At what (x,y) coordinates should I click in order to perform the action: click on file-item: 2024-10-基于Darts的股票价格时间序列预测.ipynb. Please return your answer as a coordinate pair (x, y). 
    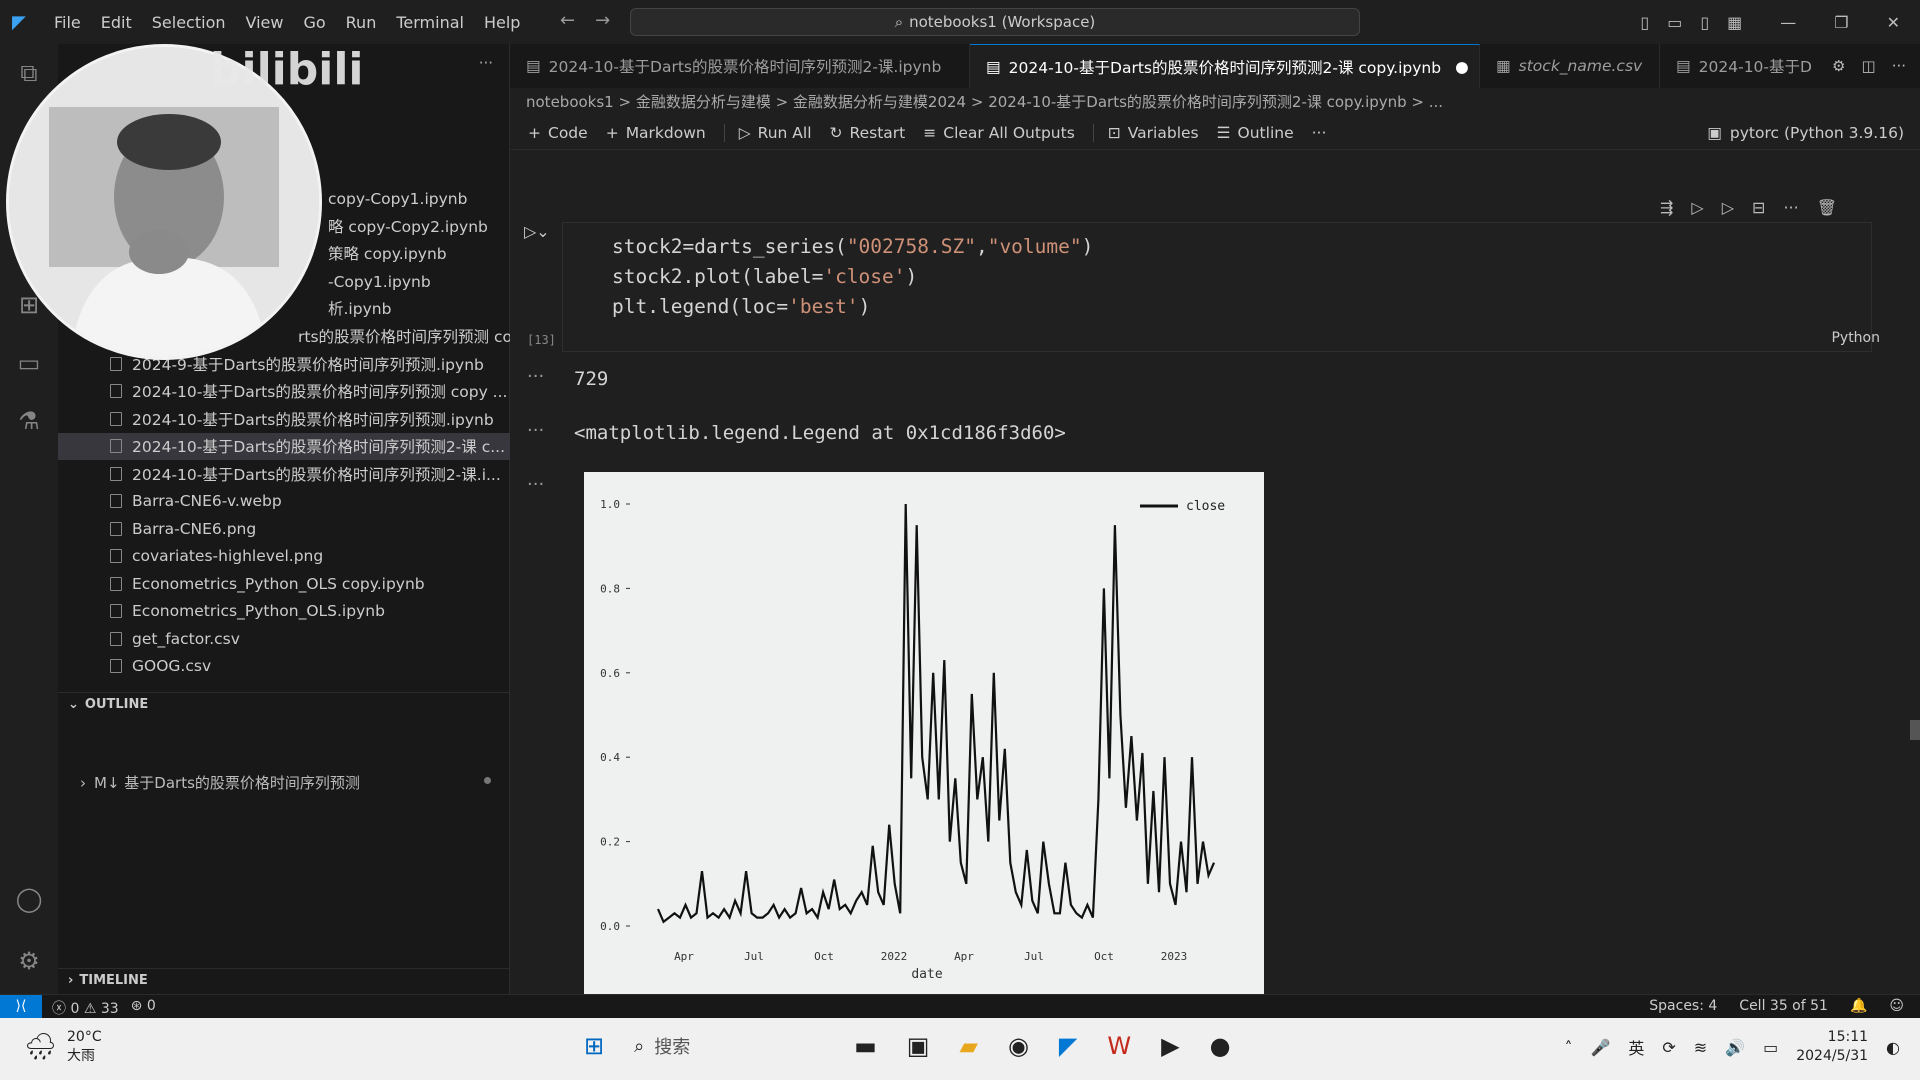
    Looking at the image, I should click on (284, 419).